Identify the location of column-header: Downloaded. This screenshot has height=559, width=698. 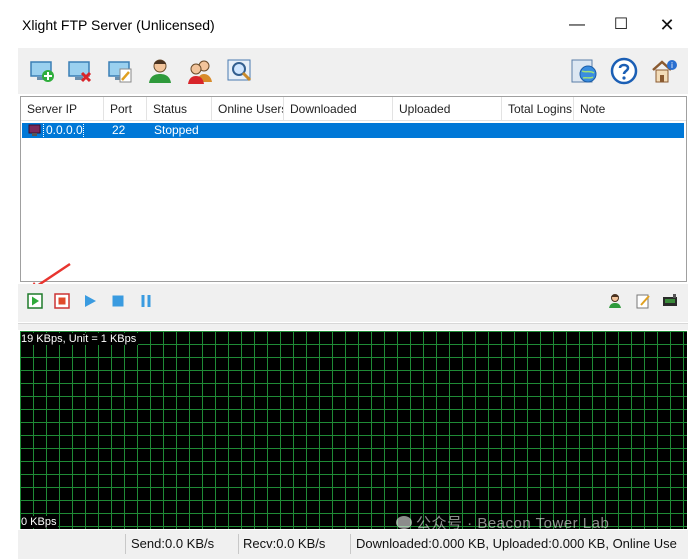
(338, 109).